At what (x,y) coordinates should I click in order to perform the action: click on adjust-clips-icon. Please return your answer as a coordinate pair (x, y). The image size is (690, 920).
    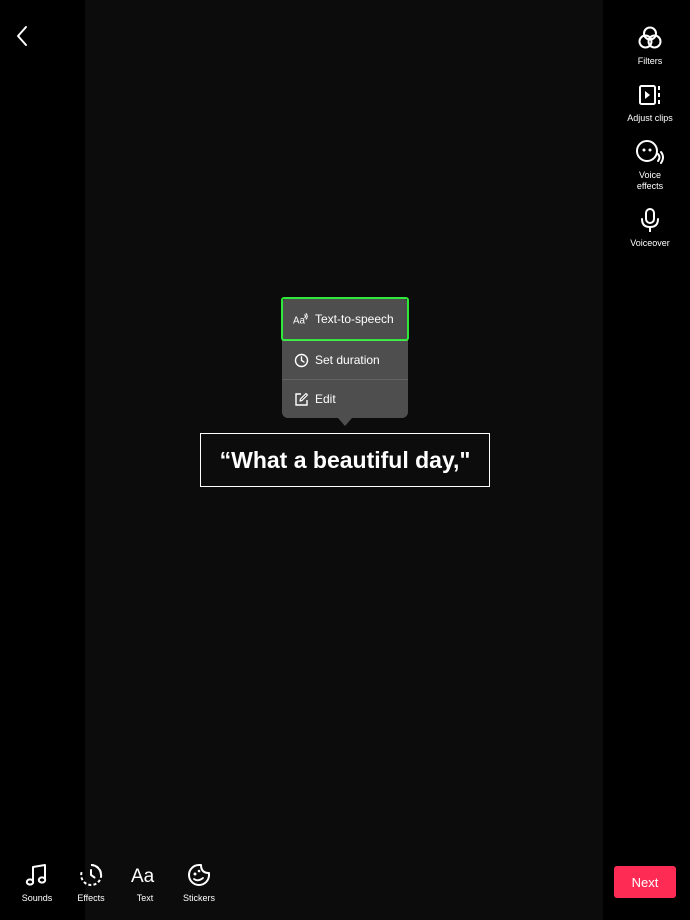
    Looking at the image, I should click on (650, 95).